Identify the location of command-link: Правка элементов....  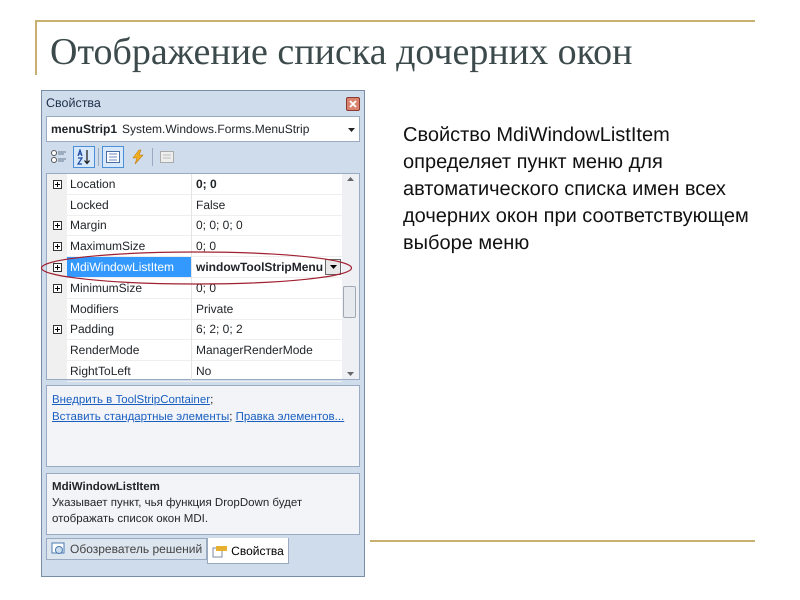
(290, 417).